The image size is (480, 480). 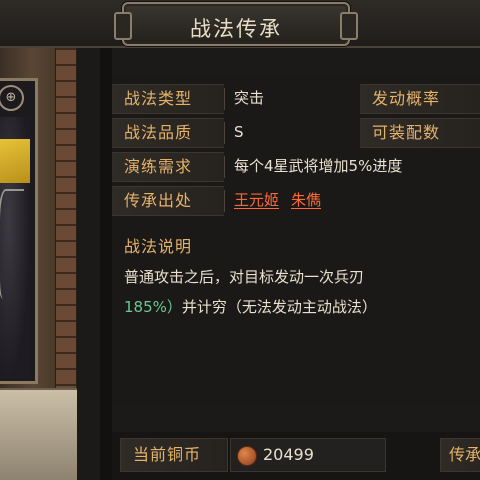 What do you see at coordinates (12, 244) in the screenshot?
I see `card-art-sketch` at bounding box center [12, 244].